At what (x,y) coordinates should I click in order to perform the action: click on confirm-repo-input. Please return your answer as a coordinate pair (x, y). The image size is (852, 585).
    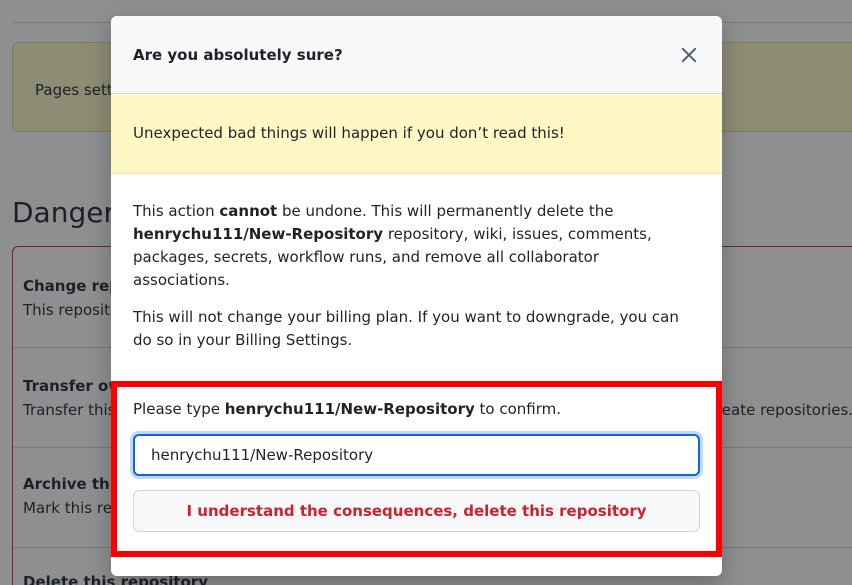
    Looking at the image, I should click on (416, 455).